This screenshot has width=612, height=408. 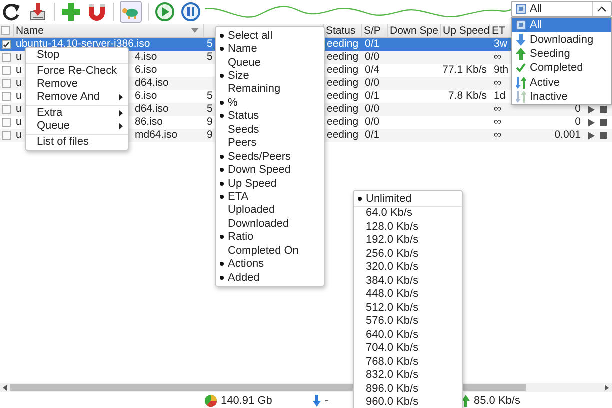 I want to click on speed-option: 832.0 Kb/s, so click(x=392, y=375).